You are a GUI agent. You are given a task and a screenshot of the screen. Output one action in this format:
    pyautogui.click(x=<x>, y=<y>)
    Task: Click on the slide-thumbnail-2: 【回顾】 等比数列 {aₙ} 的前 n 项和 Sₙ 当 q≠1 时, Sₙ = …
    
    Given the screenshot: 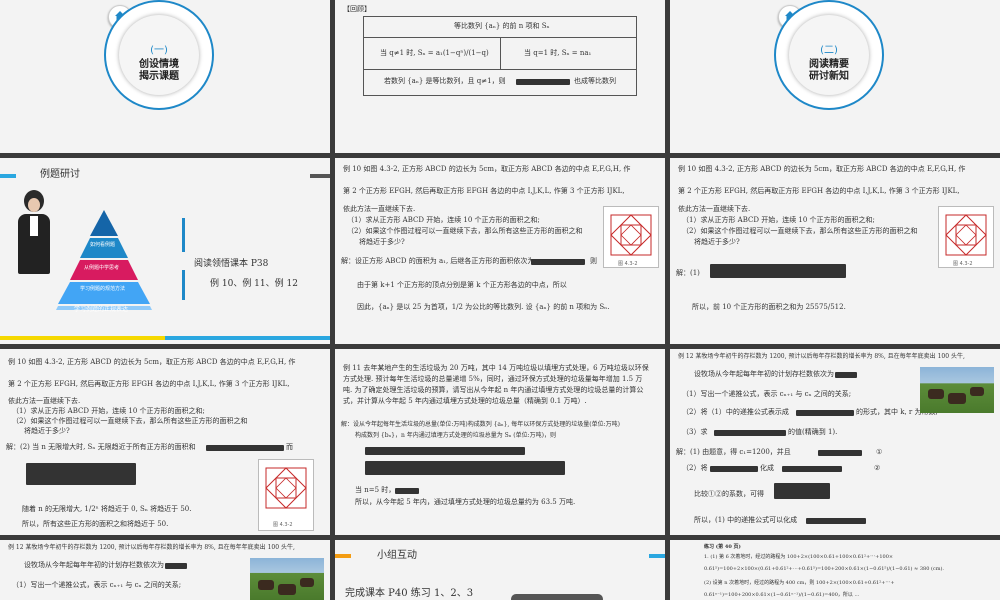 What is the action you would take?
    pyautogui.click(x=500, y=76)
    